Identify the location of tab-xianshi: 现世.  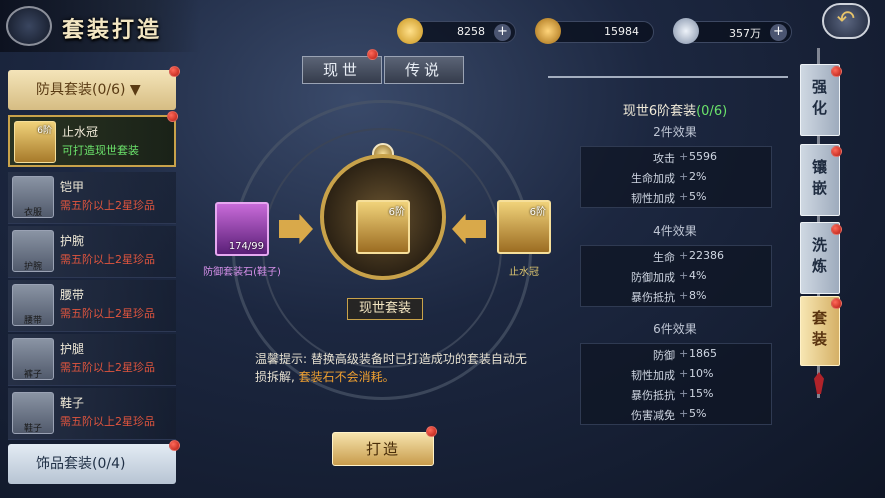
(342, 70).